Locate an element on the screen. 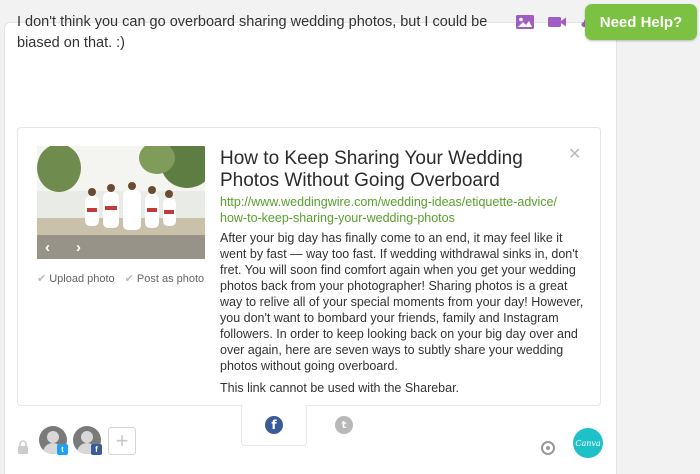 The width and height of the screenshot is (700, 474). upload-photo-option: ✔ Upload photo is located at coordinates (76, 279).